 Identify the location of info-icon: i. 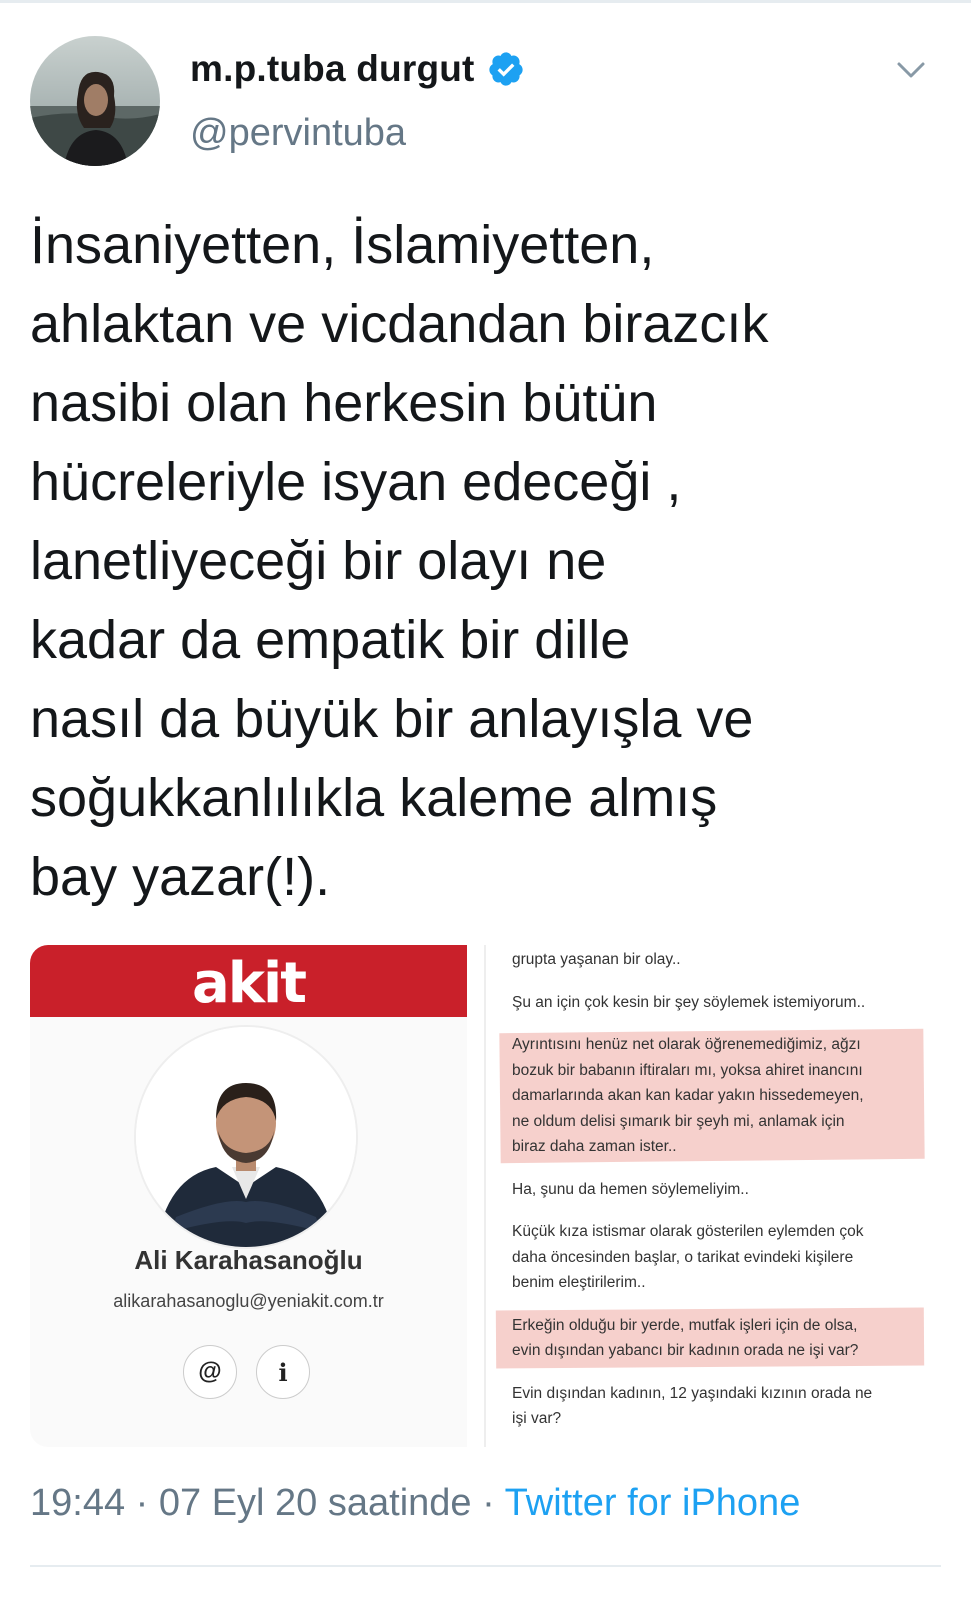
(283, 1372).